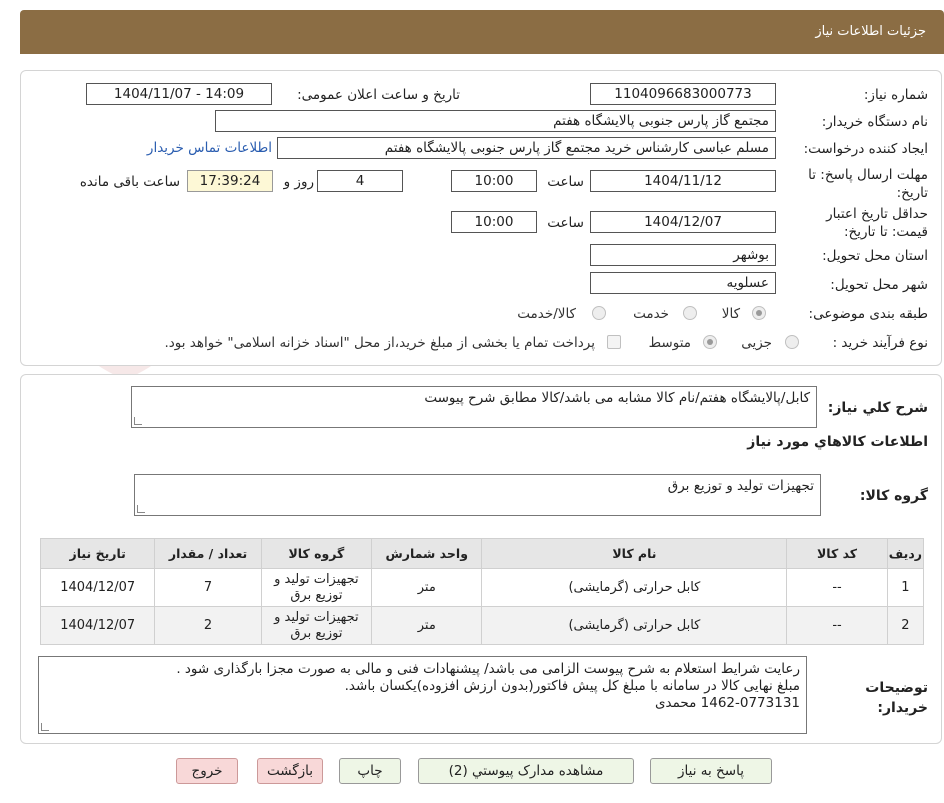 The height and width of the screenshot is (803, 944). Describe the element at coordinates (837, 553) in the screenshot. I see `col-item-code: کد کالا` at that location.